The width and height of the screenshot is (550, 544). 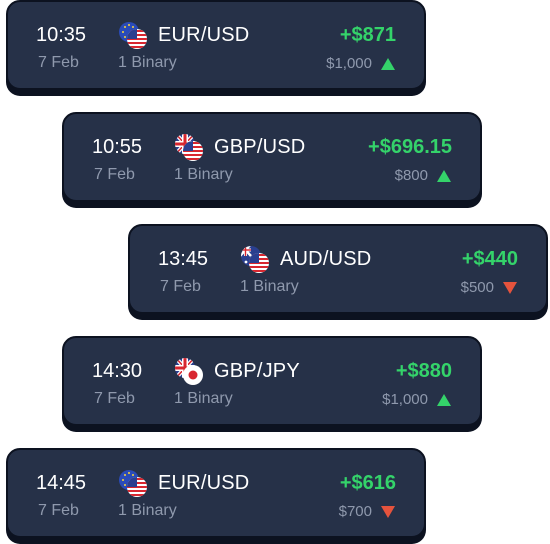 What do you see at coordinates (257, 371) in the screenshot?
I see `currency-pair: GBP/JPY` at bounding box center [257, 371].